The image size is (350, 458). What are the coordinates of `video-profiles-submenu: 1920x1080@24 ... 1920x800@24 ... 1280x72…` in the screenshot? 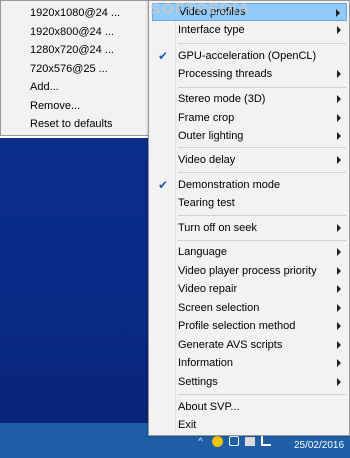 It's located at (75, 68).